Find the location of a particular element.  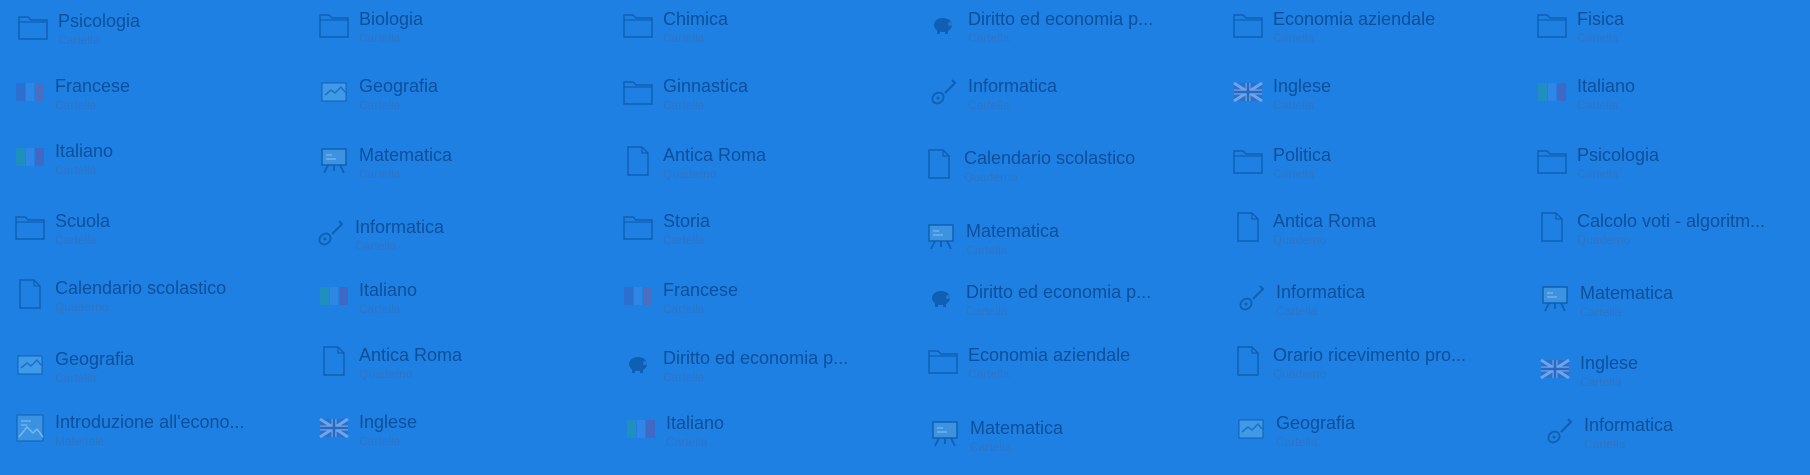

grid-item: Calcolo voti - algoritm... Quaderno is located at coordinates (1672, 239).